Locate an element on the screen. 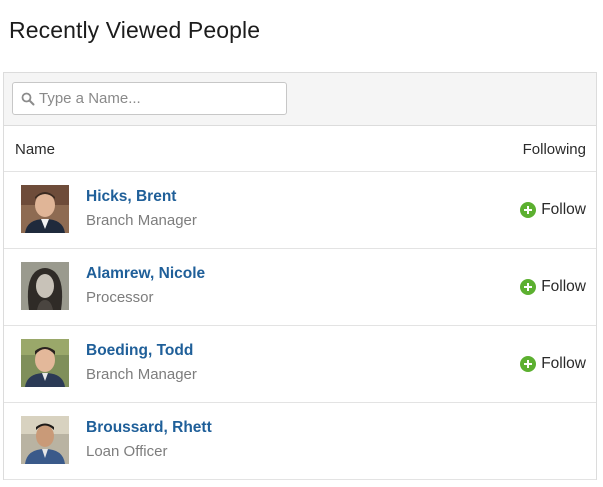 The width and height of the screenshot is (603, 487). search-box is located at coordinates (149, 98).